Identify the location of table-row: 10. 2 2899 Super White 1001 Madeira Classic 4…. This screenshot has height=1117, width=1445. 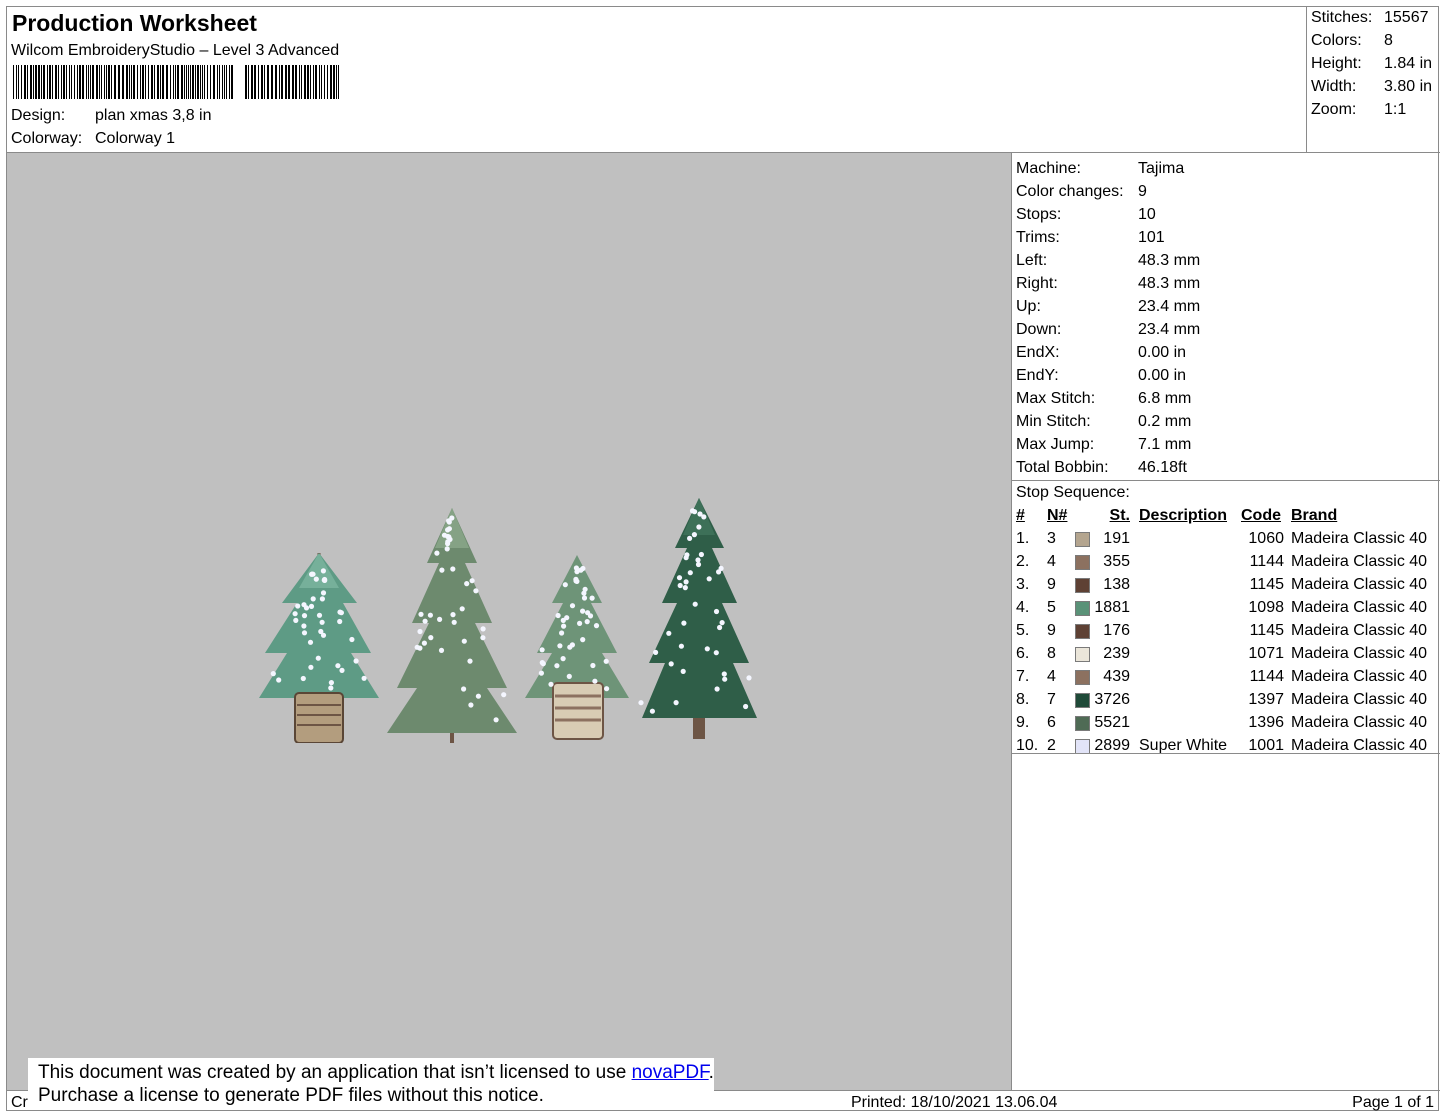
(1222, 745).